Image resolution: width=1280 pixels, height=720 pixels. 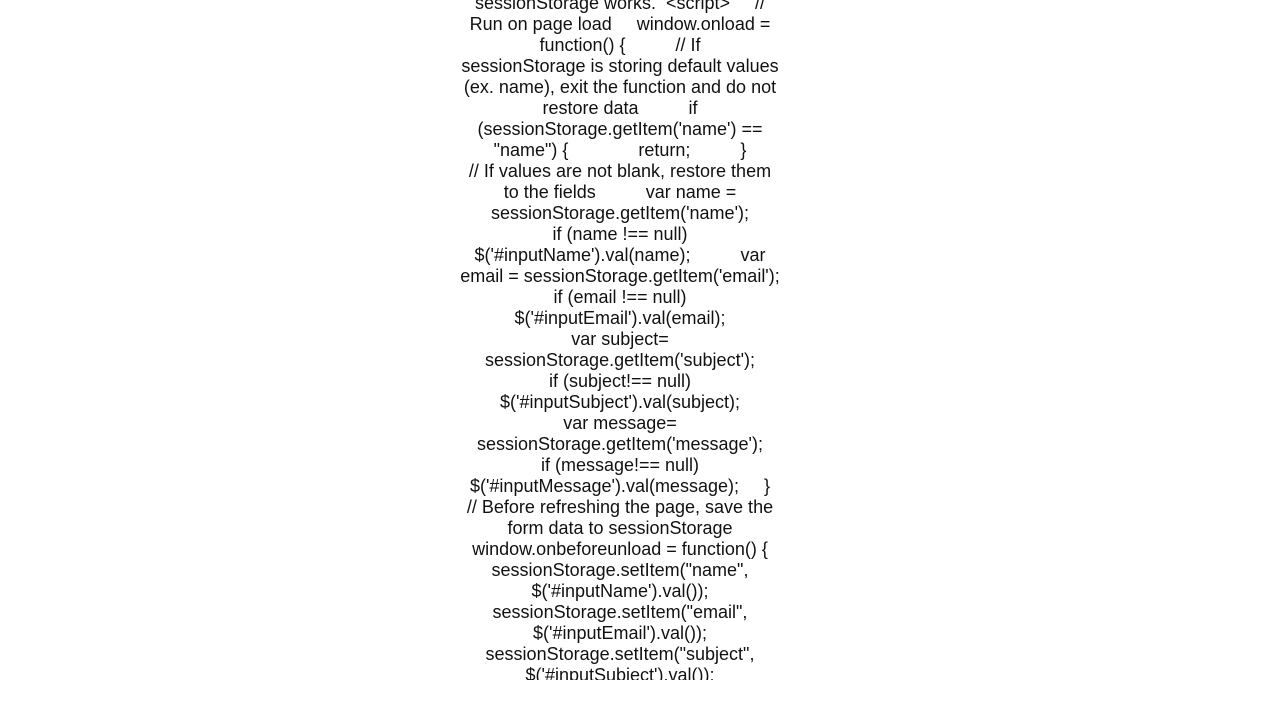 I want to click on text-line: $('#inputEmail').val(email);, so click(x=620, y=318).